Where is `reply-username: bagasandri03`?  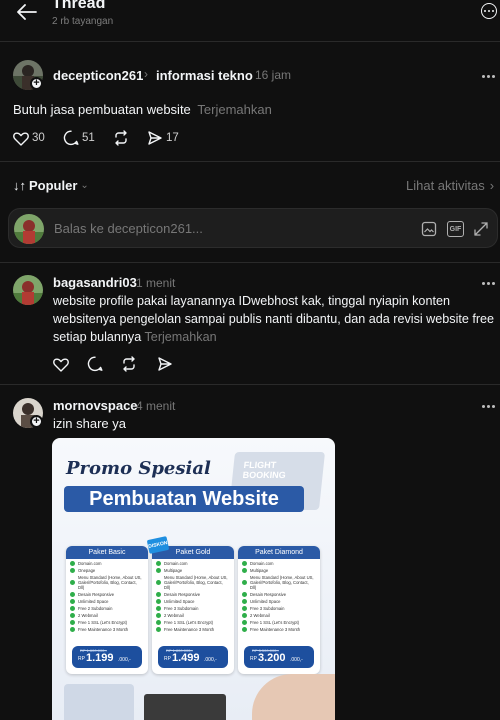 reply-username: bagasandri03 is located at coordinates (95, 282).